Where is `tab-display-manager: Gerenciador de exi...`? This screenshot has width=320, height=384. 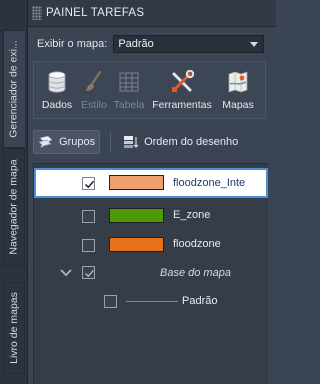
tab-display-manager: Gerenciador de exi... is located at coordinates (14, 89).